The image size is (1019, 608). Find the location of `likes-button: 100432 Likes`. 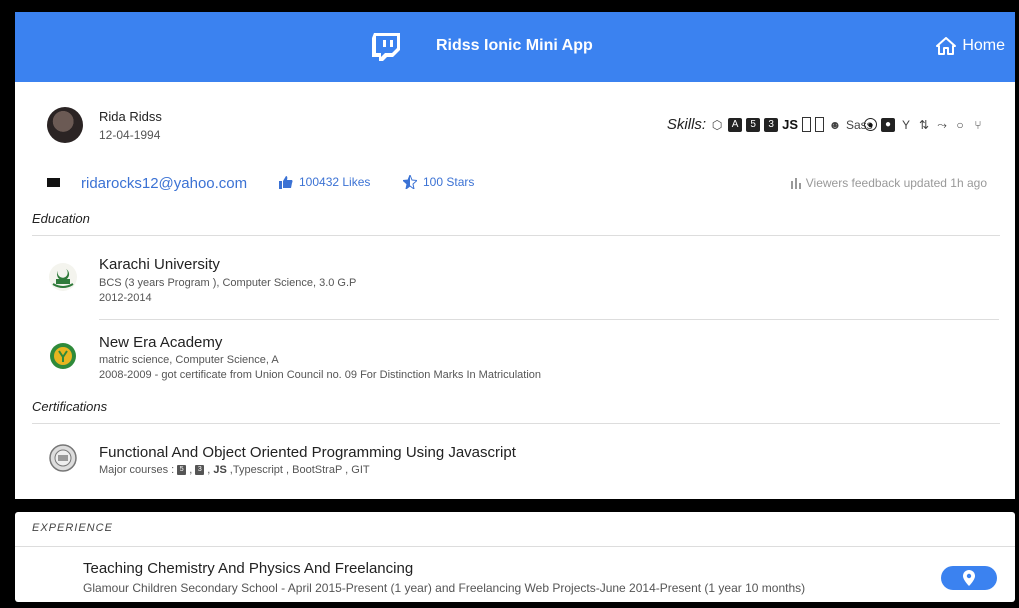

likes-button: 100432 Likes is located at coordinates (324, 182).